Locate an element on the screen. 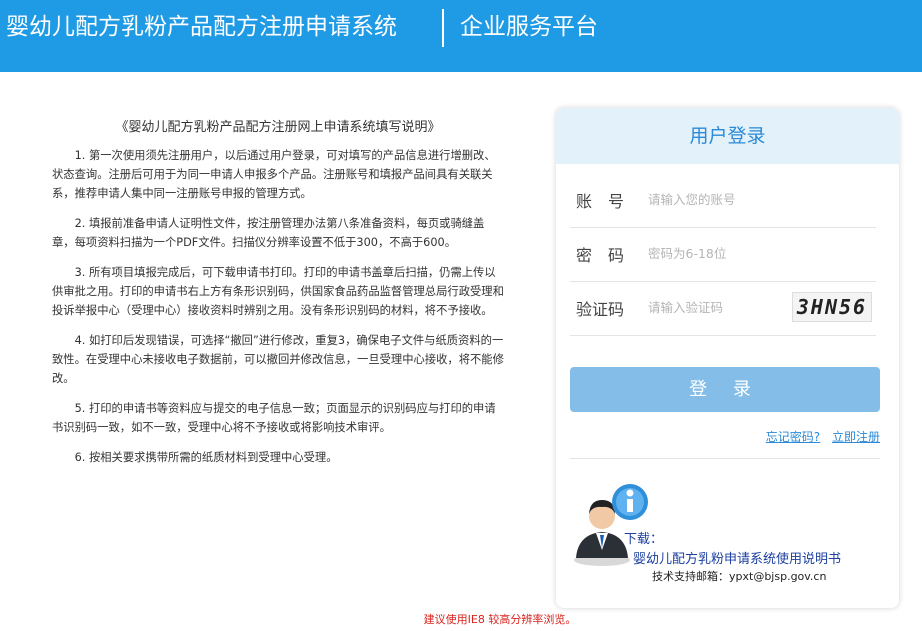 The width and height of the screenshot is (922, 631). browser-recommendation: 建议使用IE8 较高分辨率浏览。 is located at coordinates (500, 619).